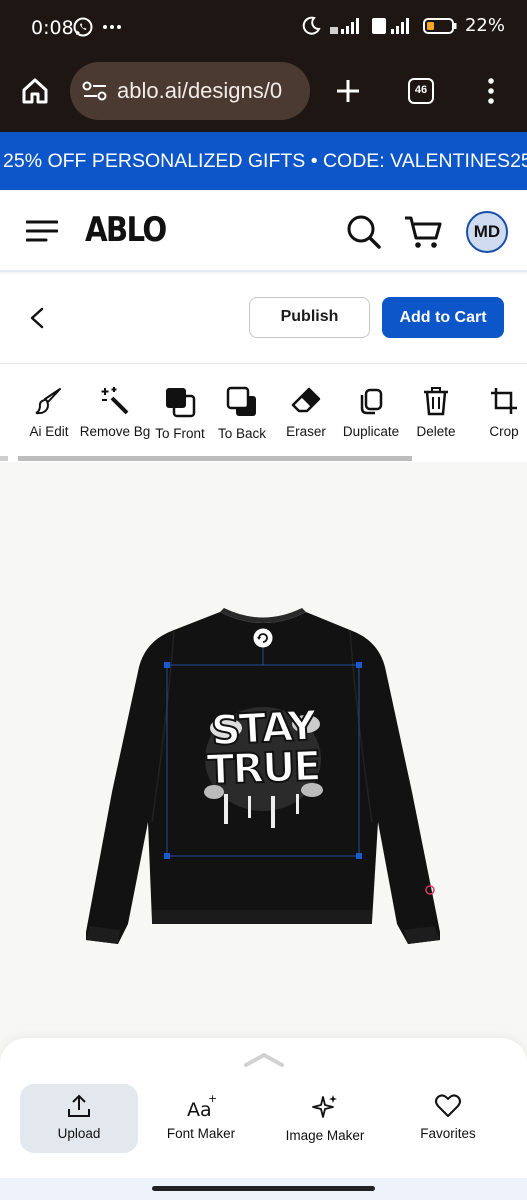 The height and width of the screenshot is (1200, 527). I want to click on status-time: 0:08, so click(52, 28).